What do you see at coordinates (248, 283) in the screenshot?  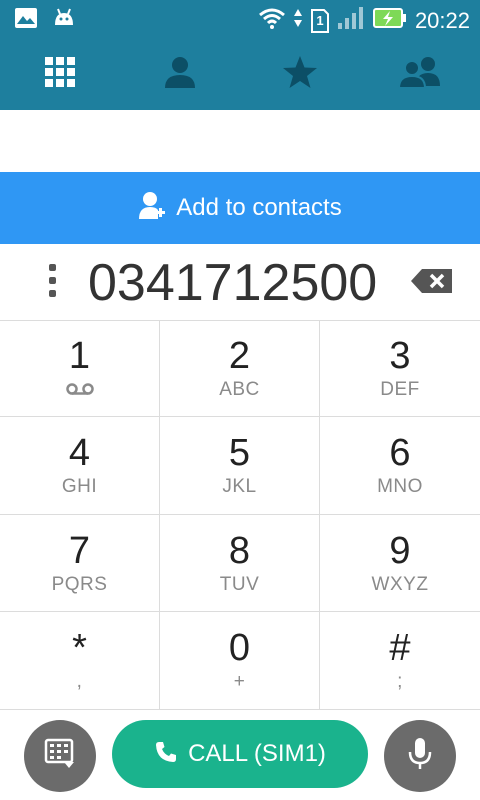 I see `dialed-number: 0341712500` at bounding box center [248, 283].